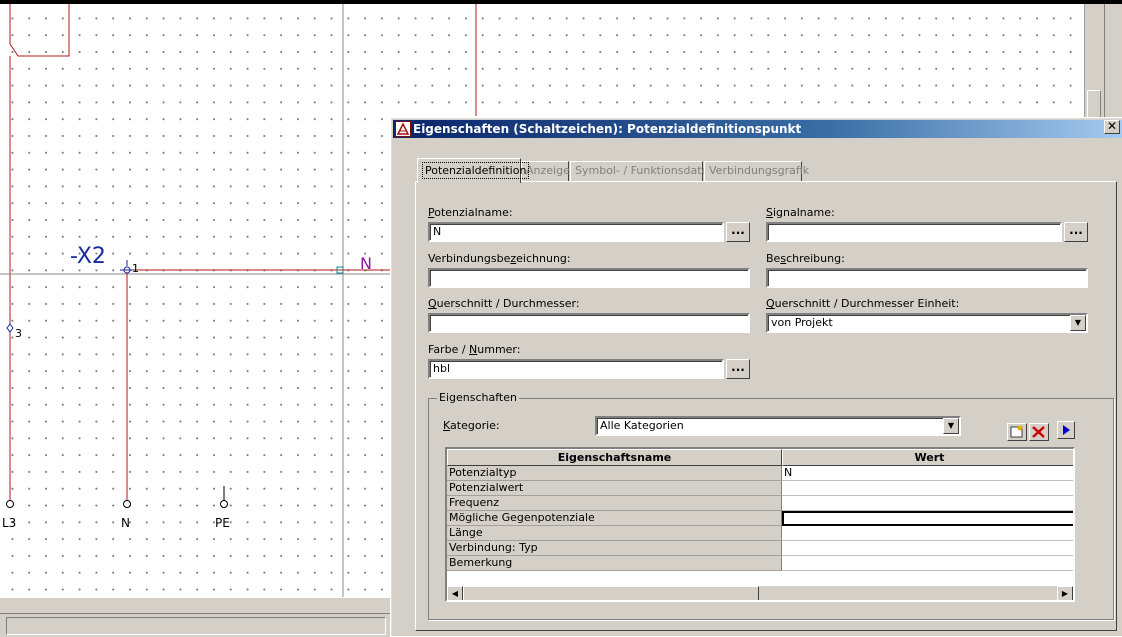  I want to click on pin-3-label: 3, so click(18, 333).